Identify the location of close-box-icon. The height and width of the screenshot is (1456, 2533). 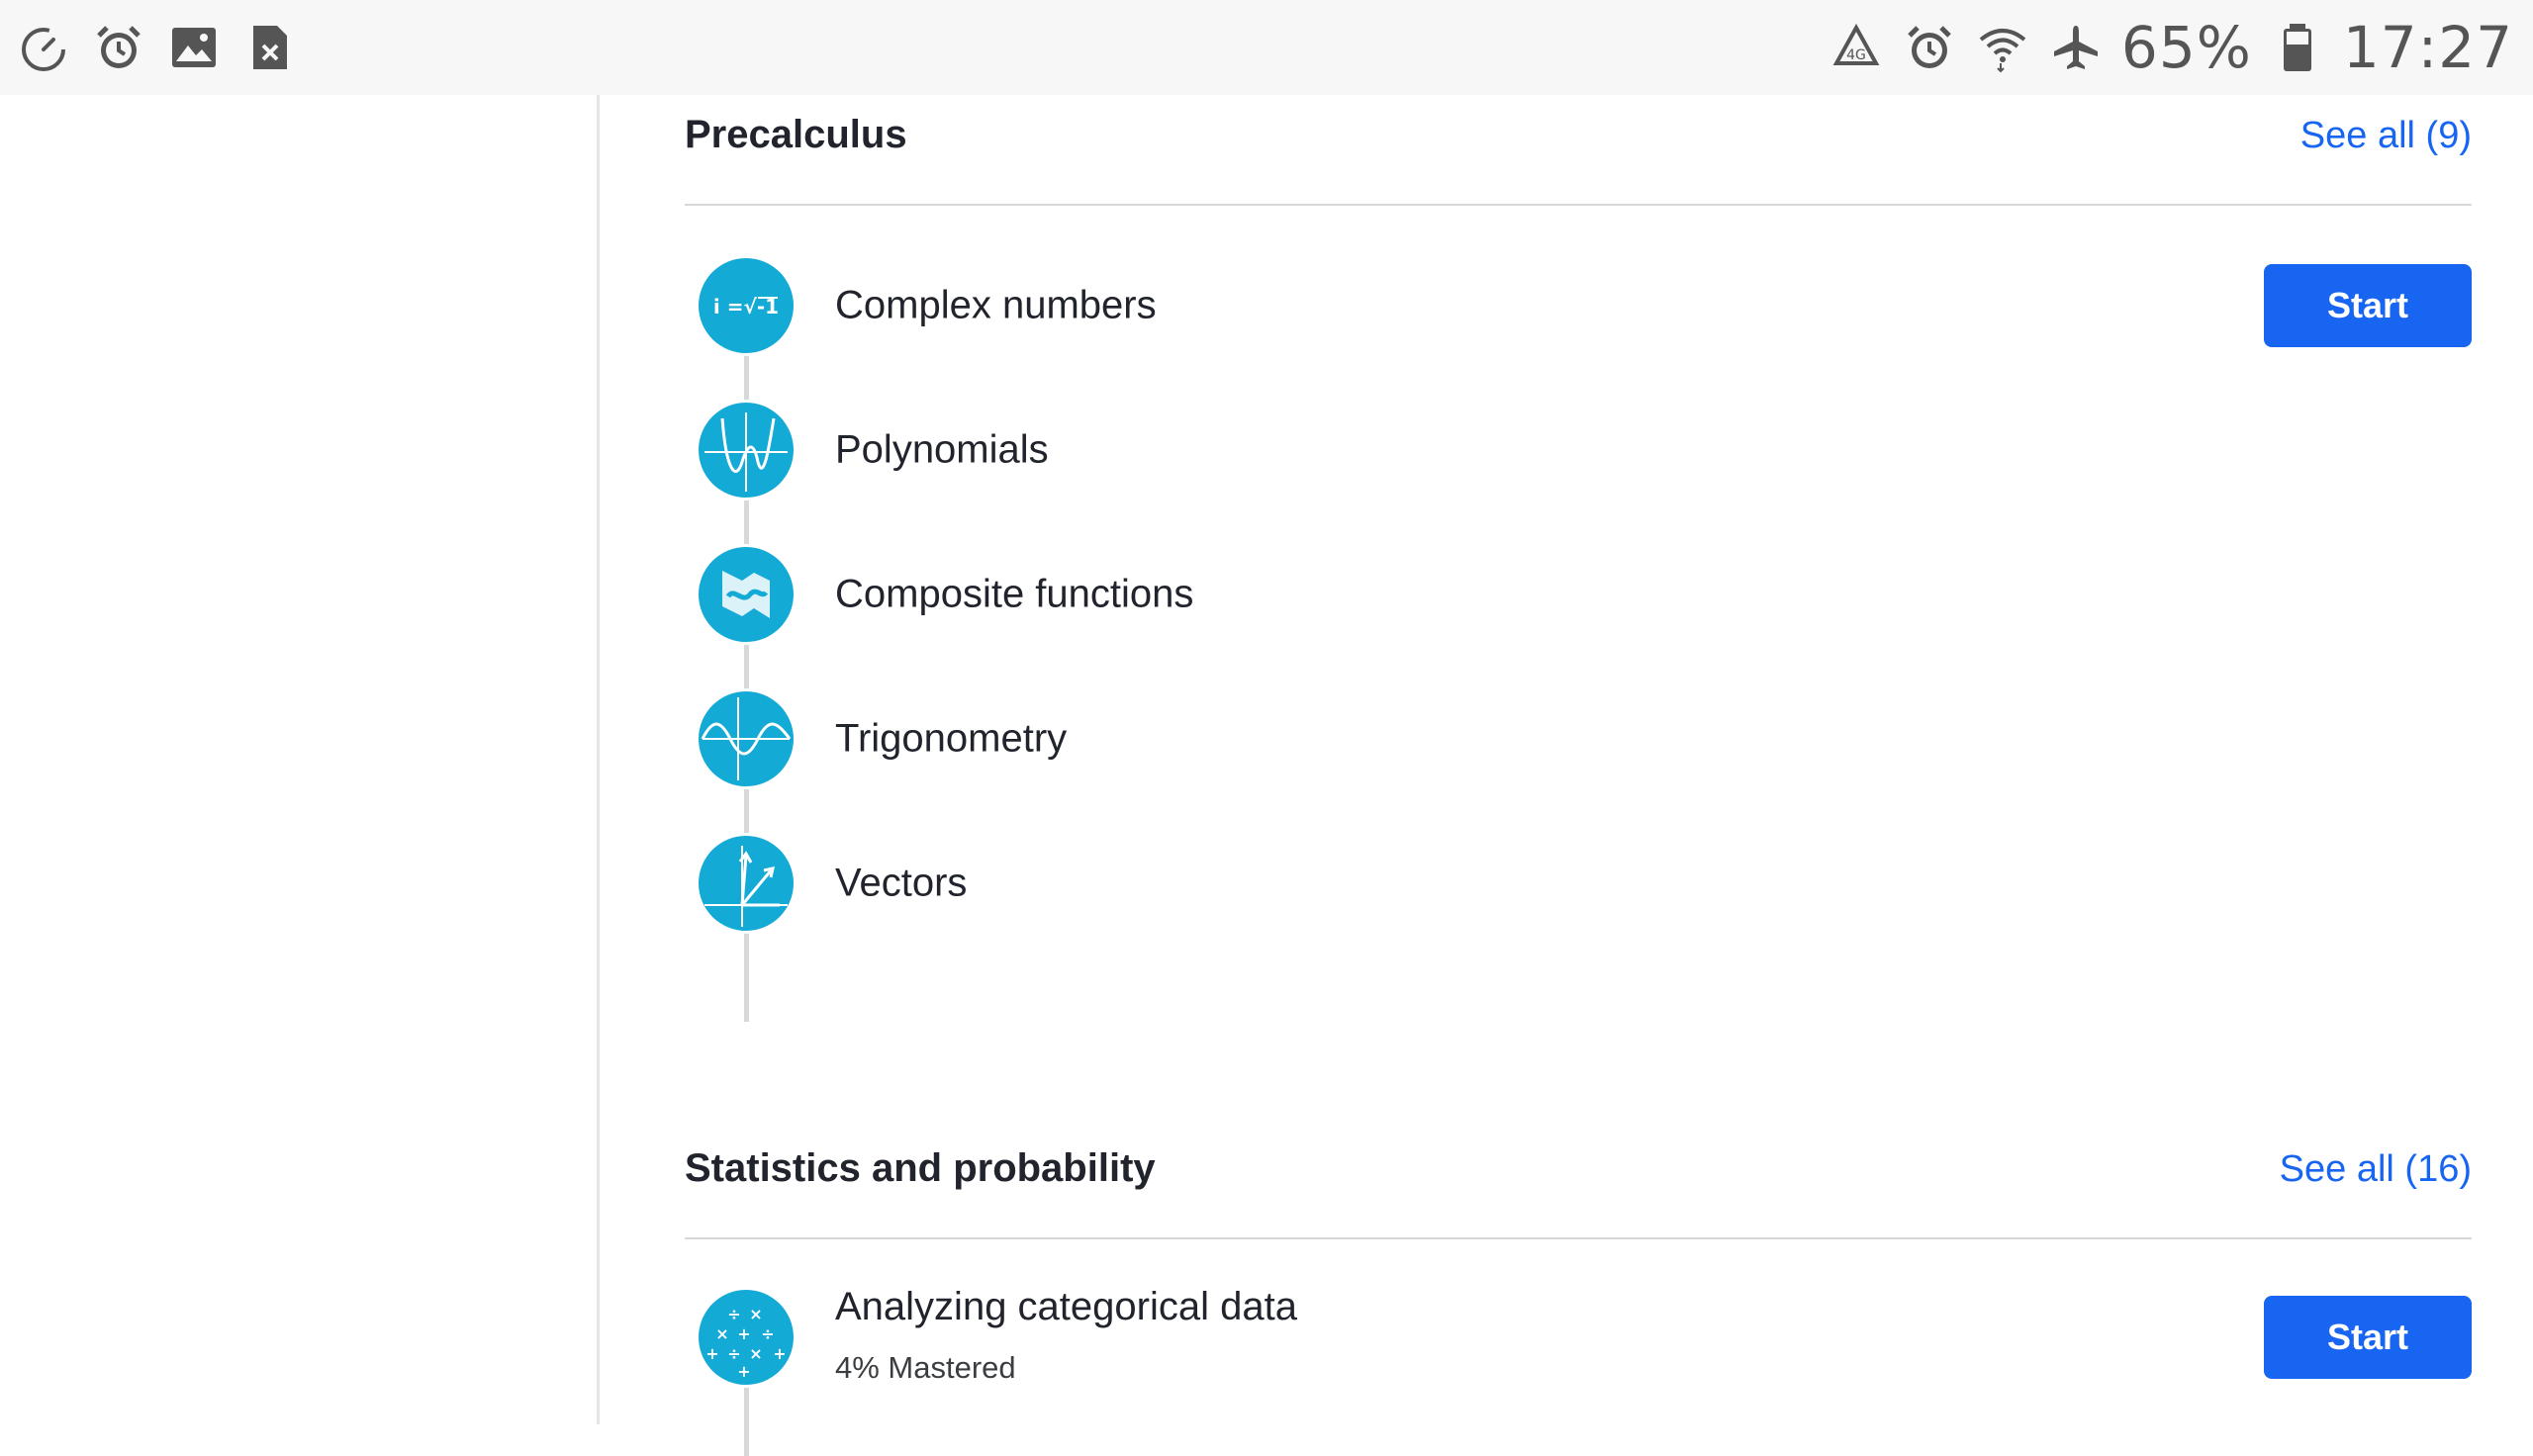
(269, 47).